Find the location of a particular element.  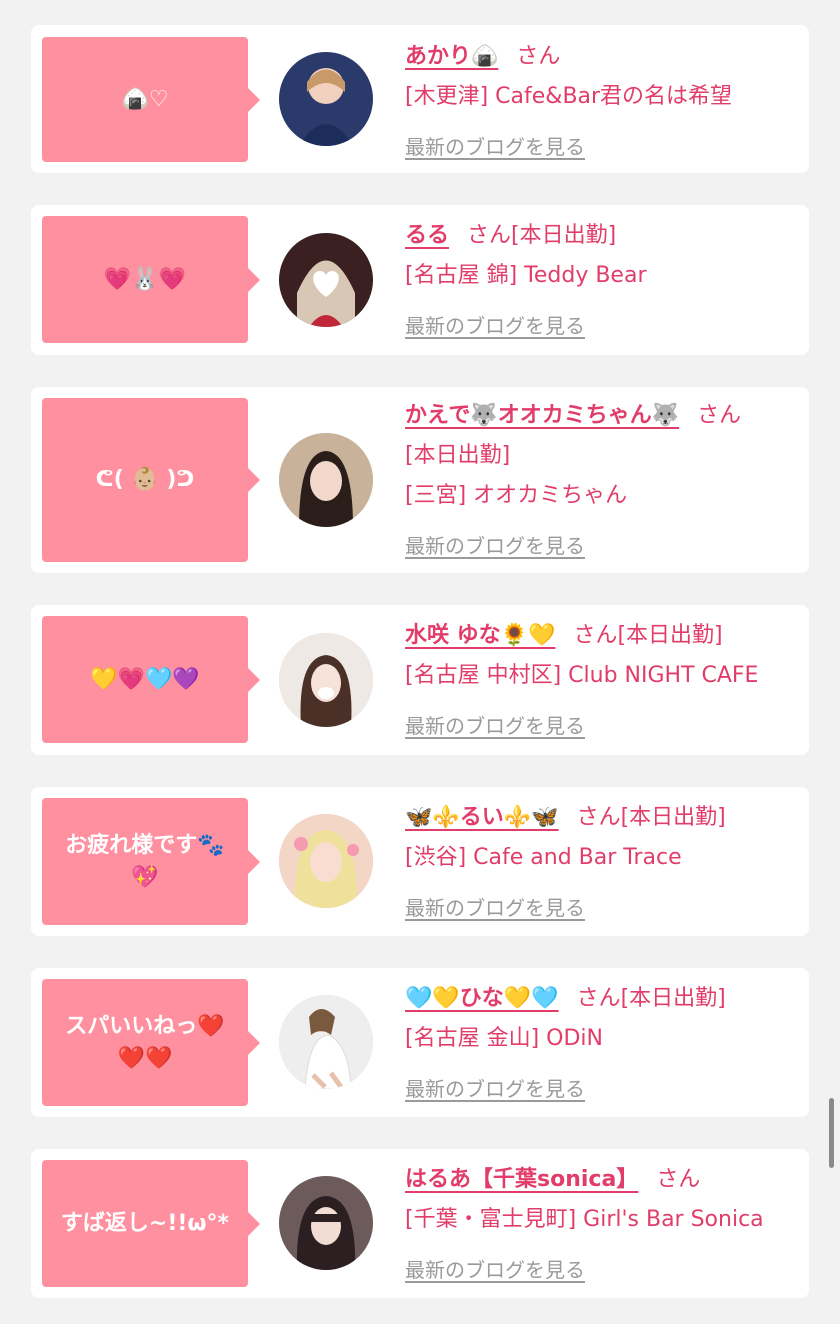

message-bubble: 💗🐰💗 is located at coordinates (151, 279).